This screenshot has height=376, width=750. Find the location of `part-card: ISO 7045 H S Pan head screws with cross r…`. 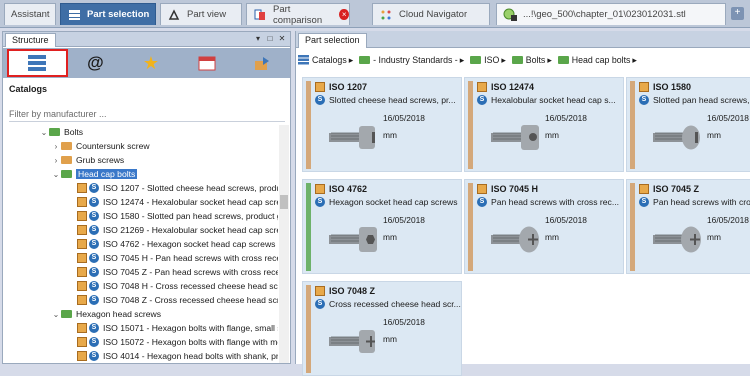

part-card: ISO 7045 H S Pan head screws with cross r… is located at coordinates (544, 226).